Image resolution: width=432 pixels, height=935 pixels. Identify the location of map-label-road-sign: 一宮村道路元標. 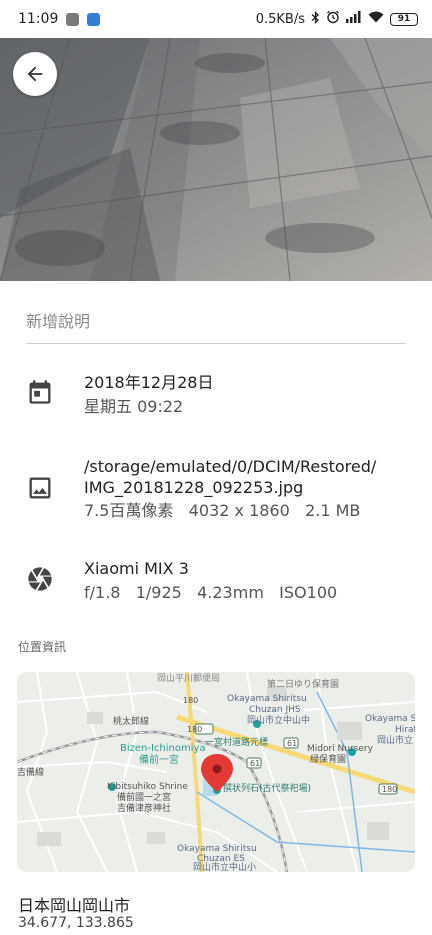
(237, 743).